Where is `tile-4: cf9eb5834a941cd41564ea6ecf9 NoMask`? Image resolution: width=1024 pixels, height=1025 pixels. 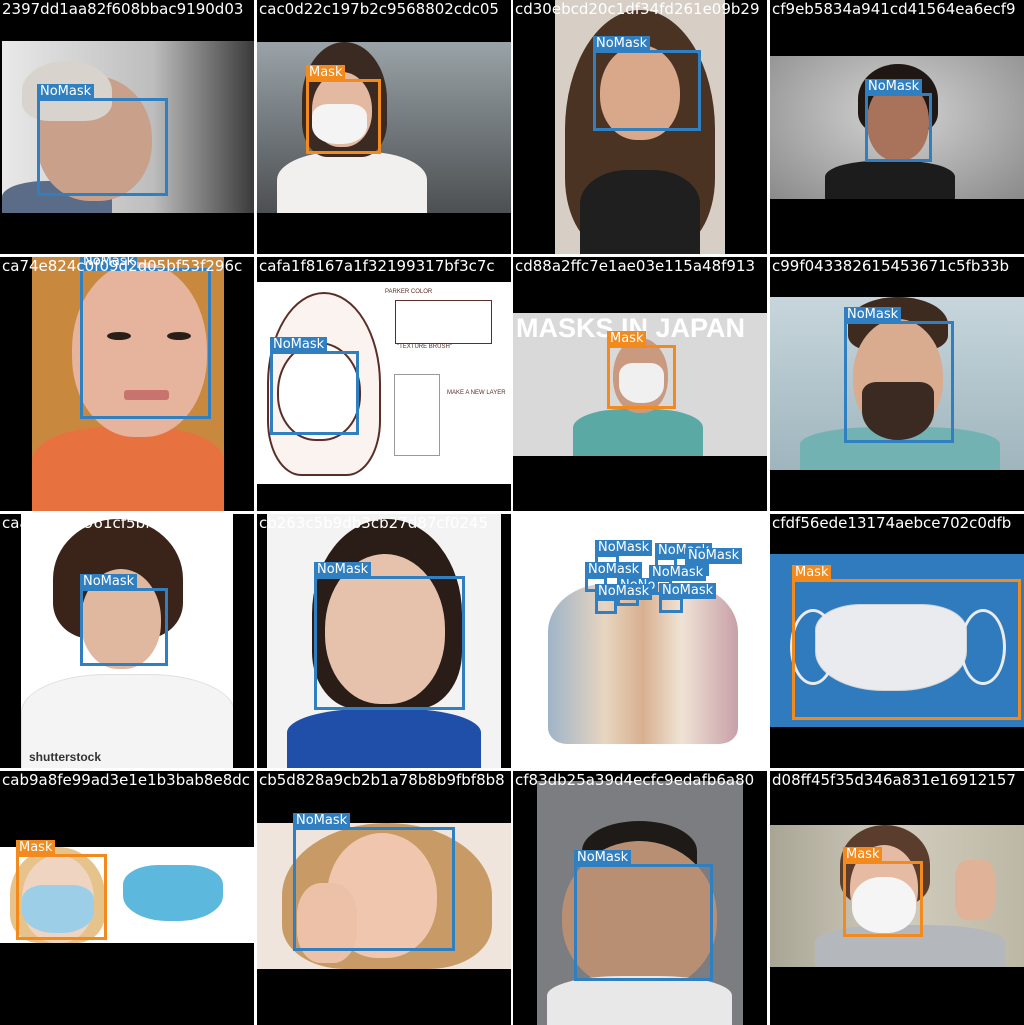
tile-4: cf9eb5834a941cd41564ea6ecf9 NoMask is located at coordinates (897, 127).